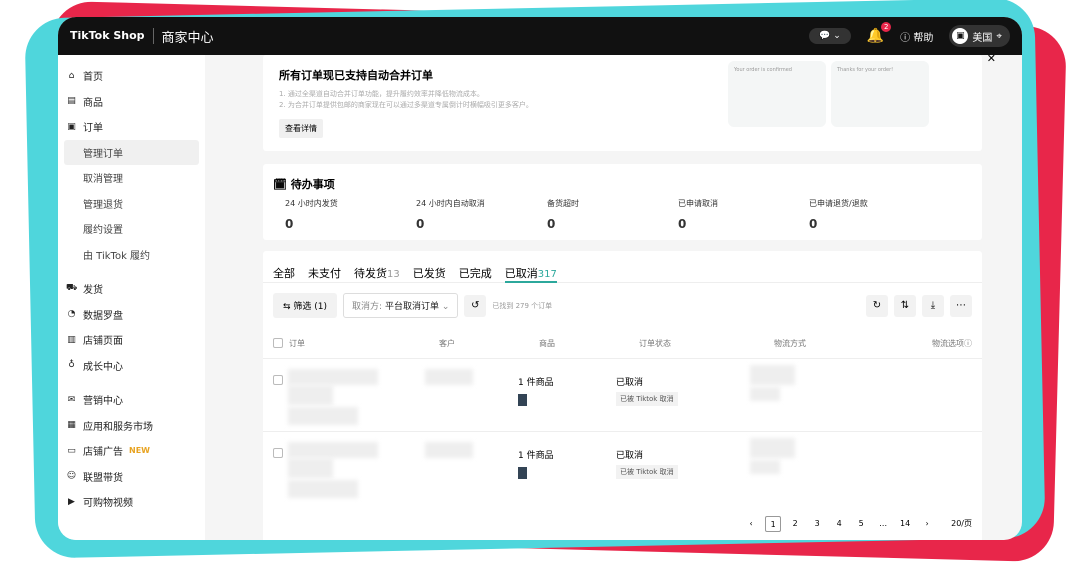 This screenshot has width=1080, height=562. I want to click on download-icon: ⤓, so click(933, 305).